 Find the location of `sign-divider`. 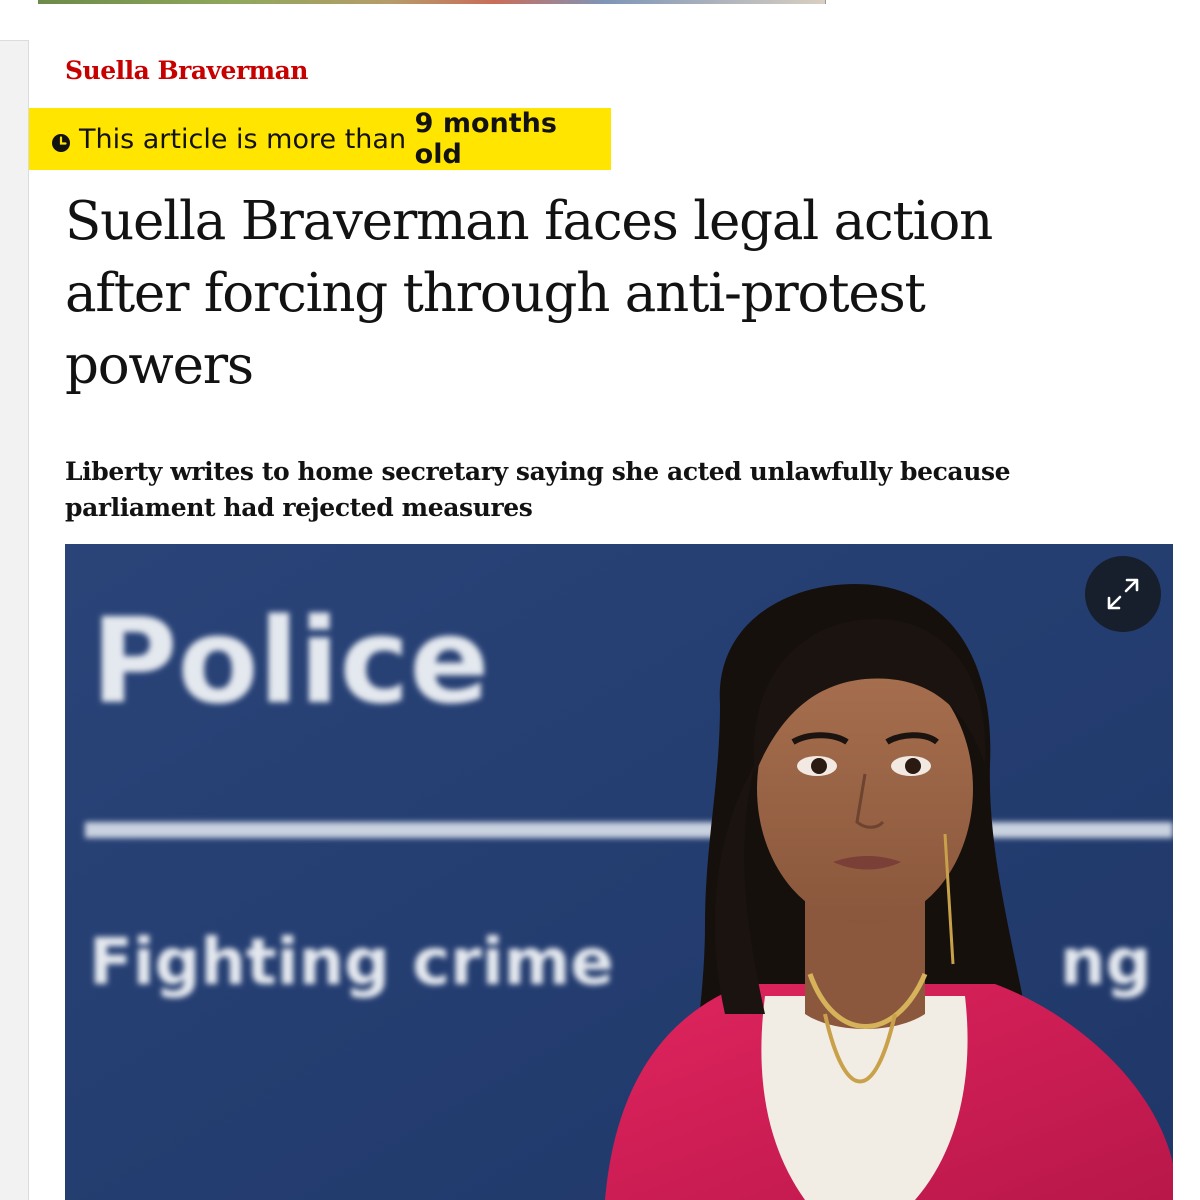

sign-divider is located at coordinates (629, 830).